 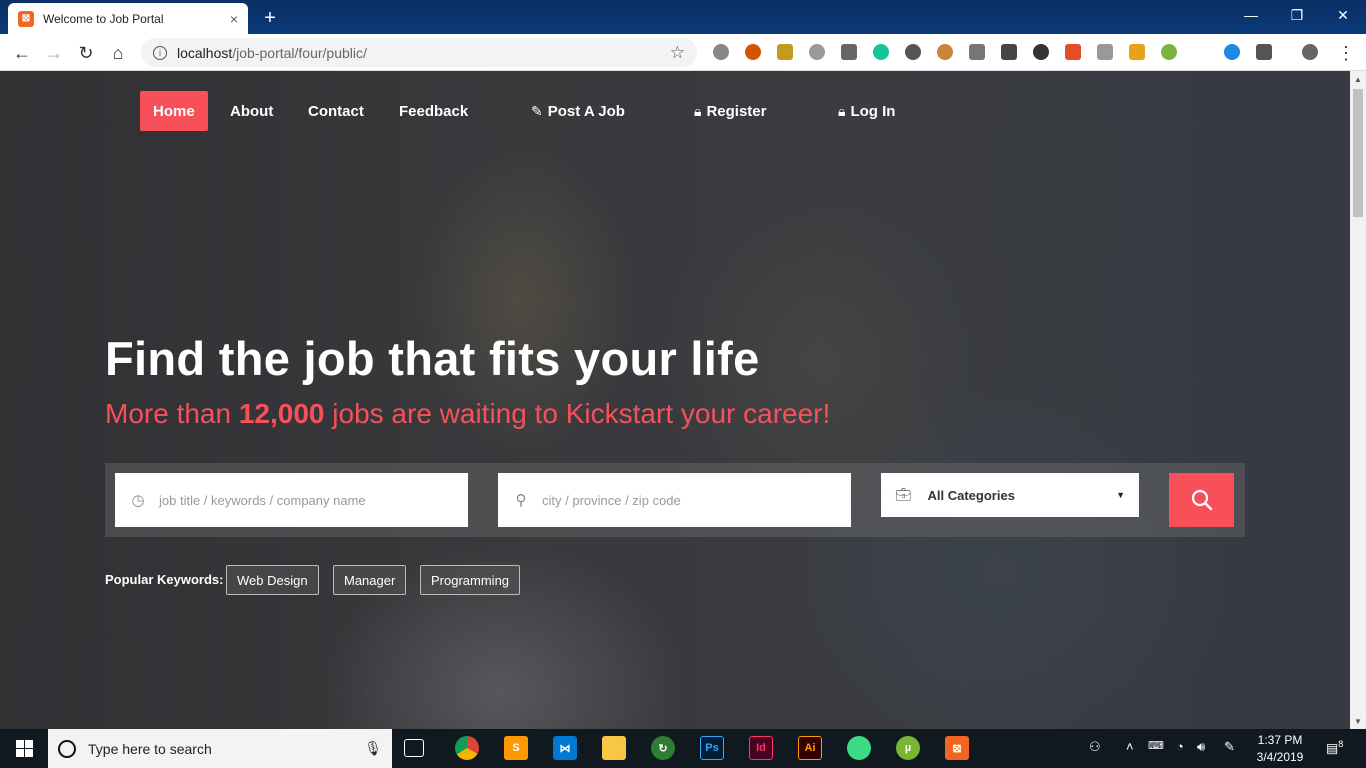 What do you see at coordinates (730, 111) in the screenshot?
I see `nav-register: 🔒︎ Register` at bounding box center [730, 111].